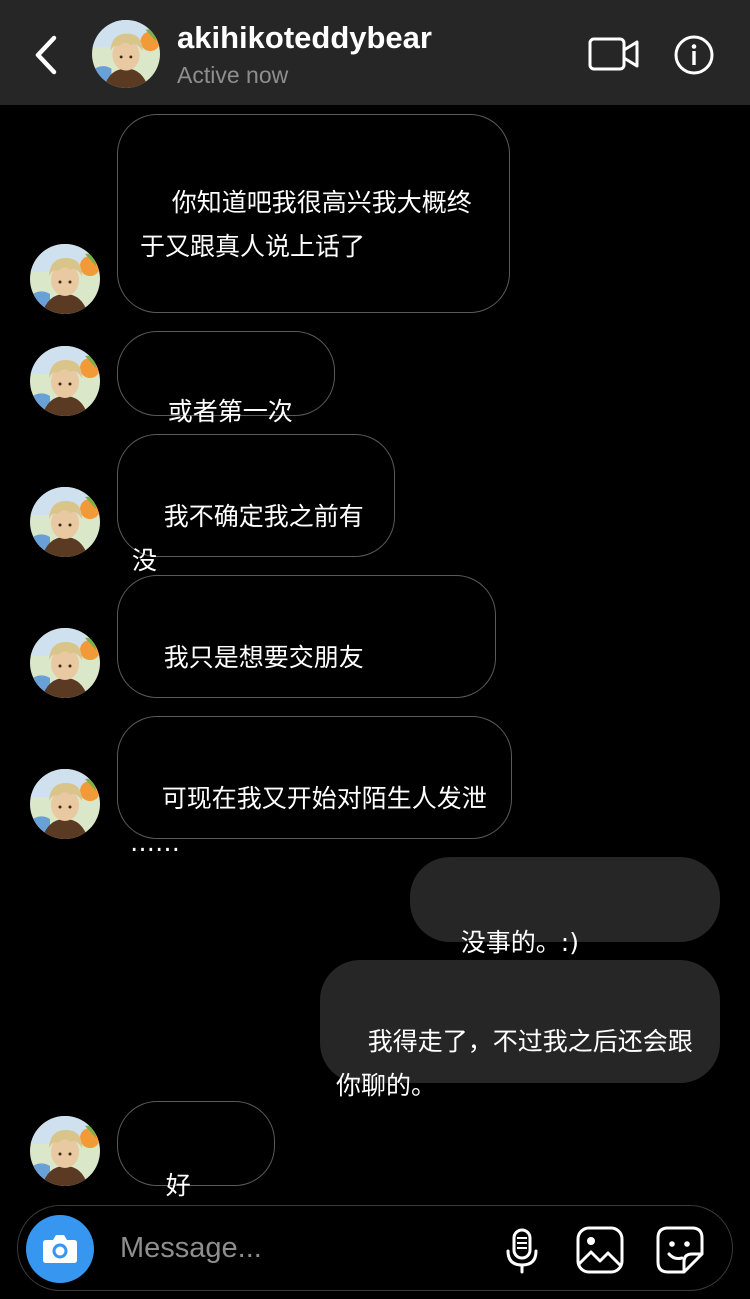  I want to click on video-call-button, so click(614, 54).